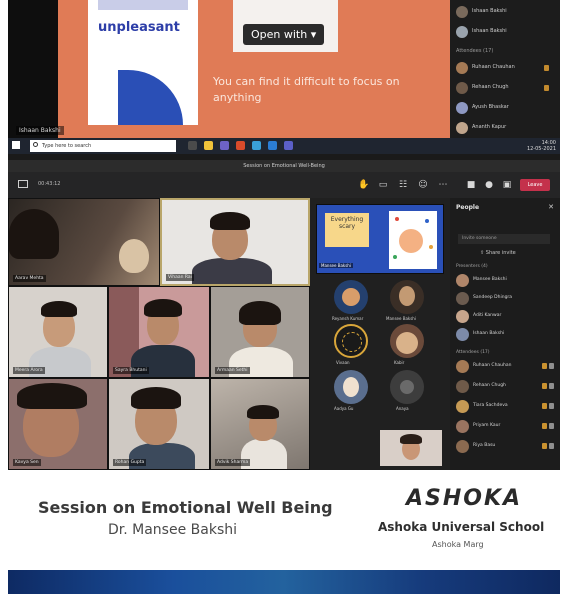  I want to click on file-explorer-icon, so click(208, 145).